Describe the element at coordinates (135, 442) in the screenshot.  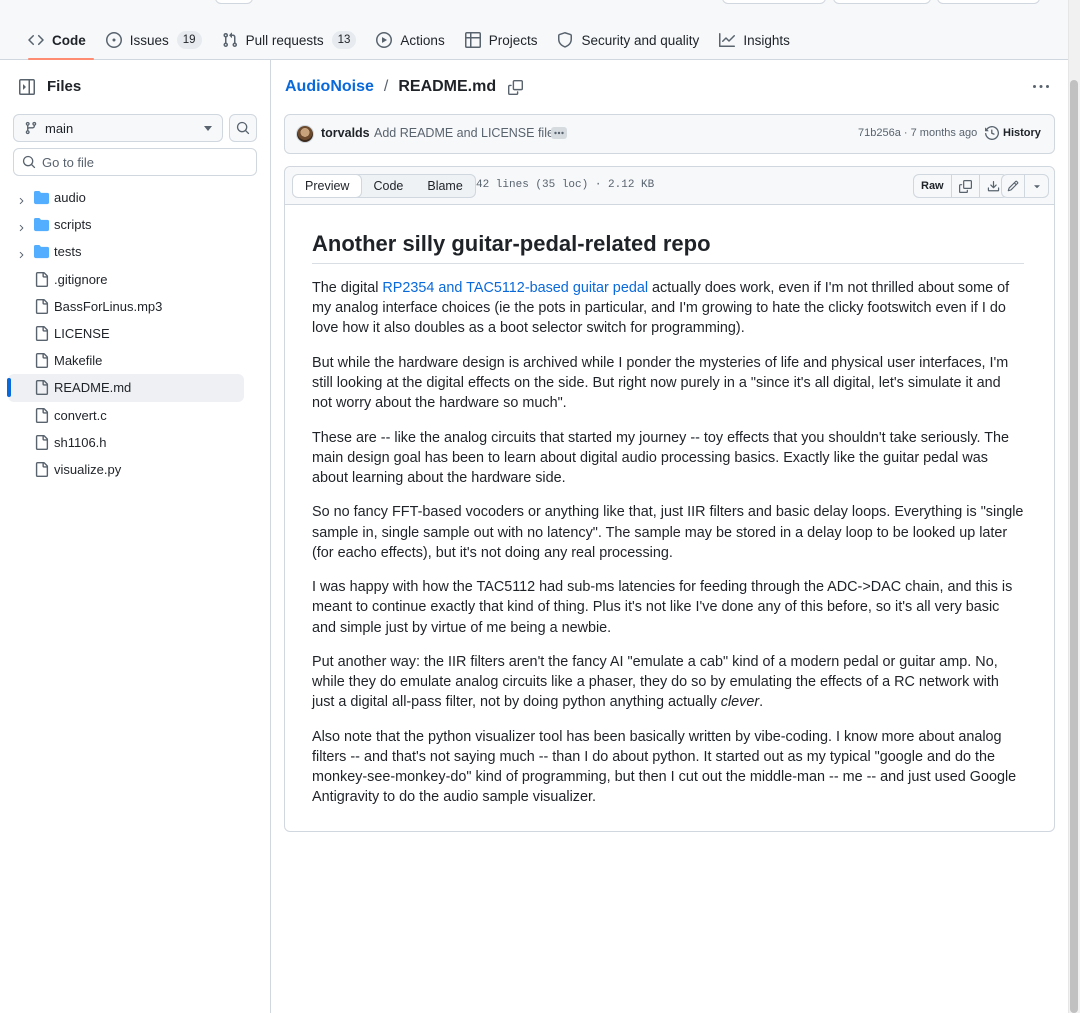
I see `tree-item-file: sh1106.h` at that location.